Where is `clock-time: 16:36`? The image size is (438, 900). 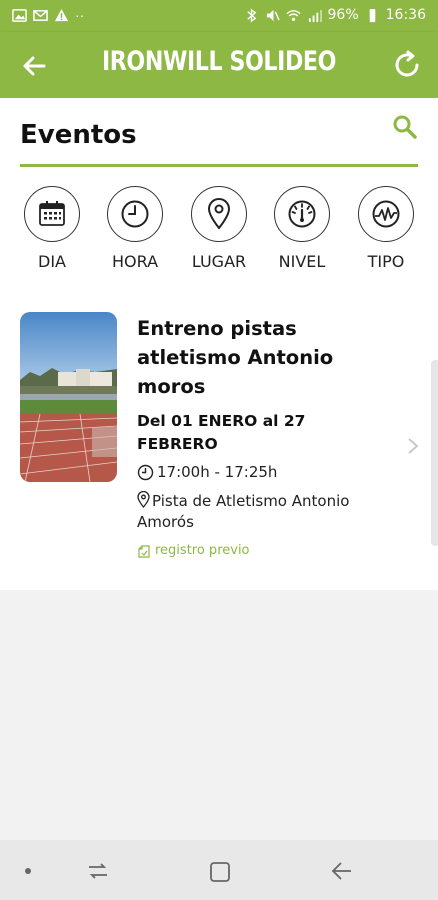 clock-time: 16:36 is located at coordinates (405, 15).